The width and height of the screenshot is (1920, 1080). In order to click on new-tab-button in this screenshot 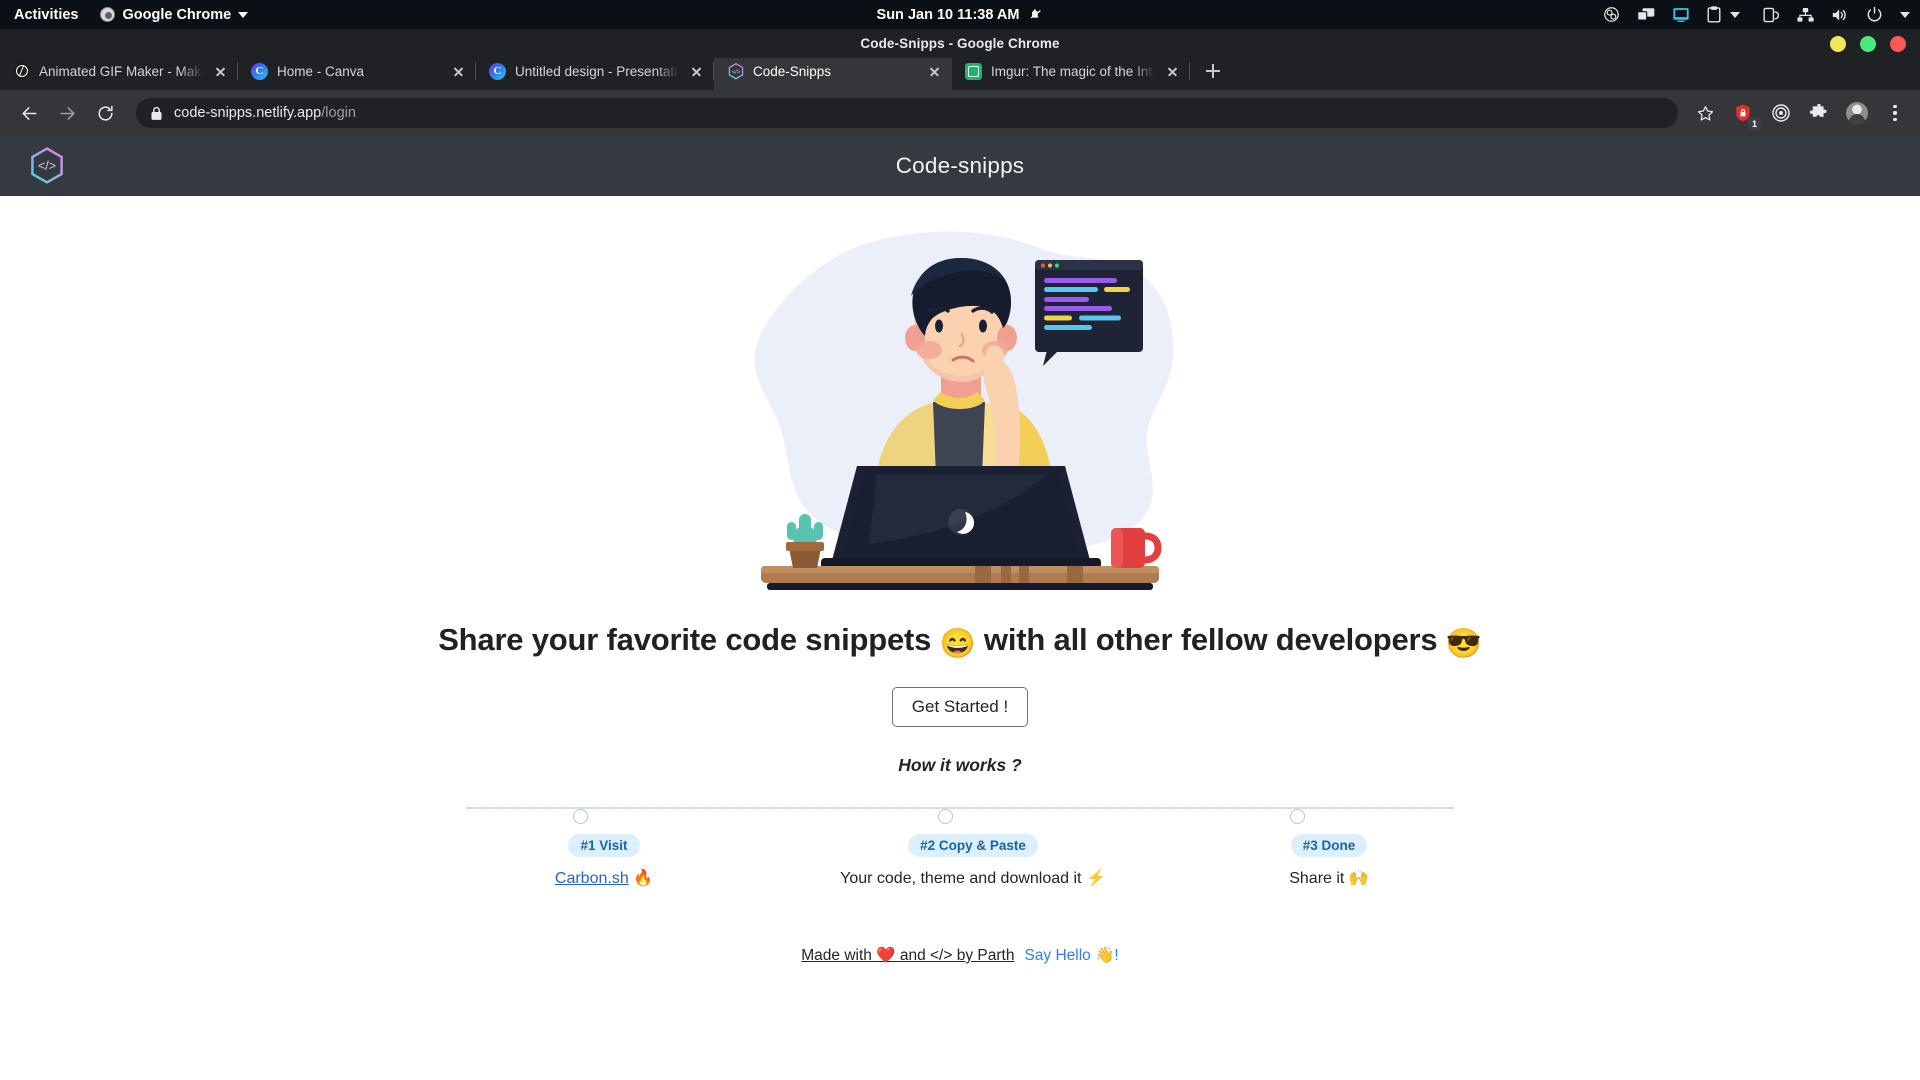, I will do `click(1213, 71)`.